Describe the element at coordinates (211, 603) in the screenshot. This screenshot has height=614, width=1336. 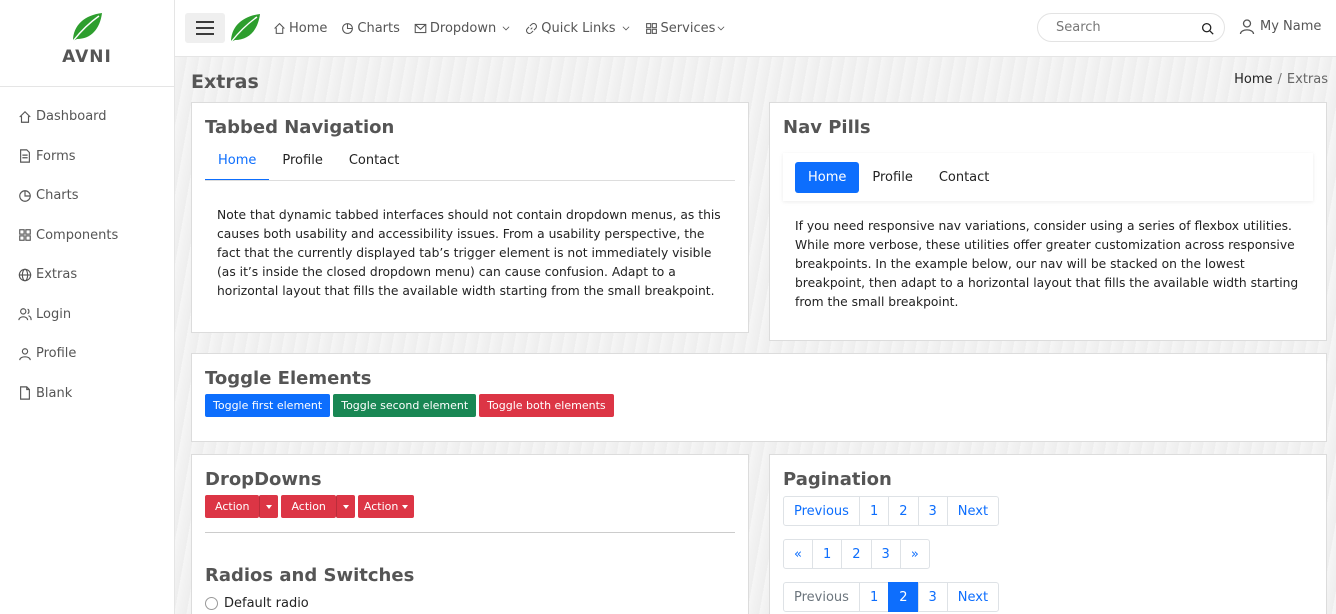
I see `radio-circle` at that location.